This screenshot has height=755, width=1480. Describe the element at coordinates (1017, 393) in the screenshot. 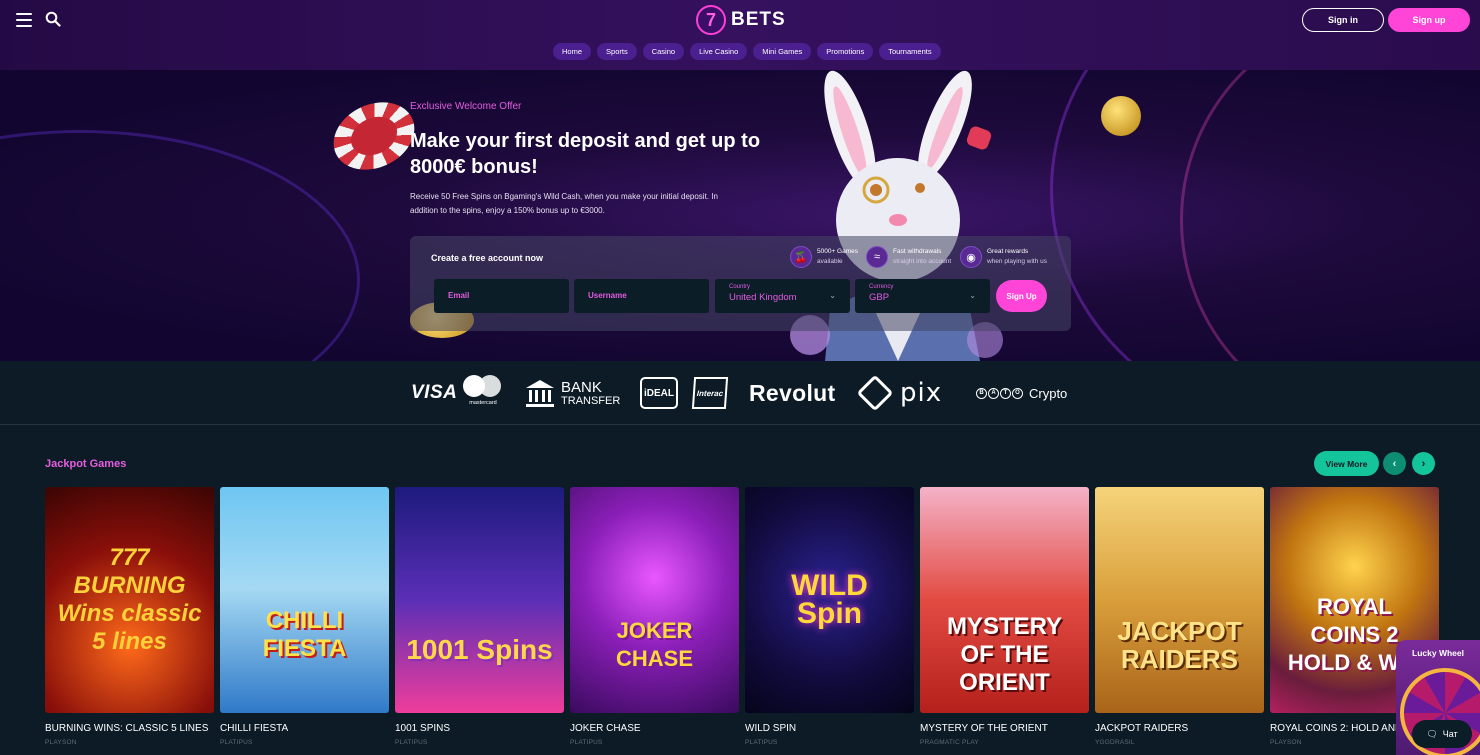

I see `crypto-badge: O` at that location.